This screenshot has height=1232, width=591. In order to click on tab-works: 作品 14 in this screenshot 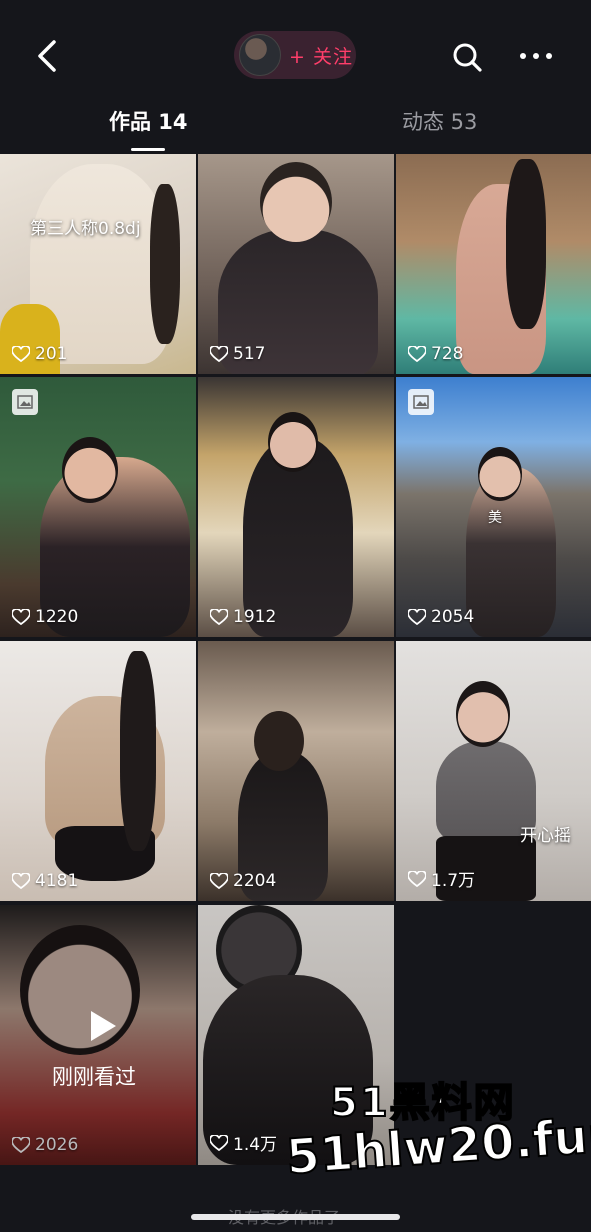, I will do `click(148, 121)`.